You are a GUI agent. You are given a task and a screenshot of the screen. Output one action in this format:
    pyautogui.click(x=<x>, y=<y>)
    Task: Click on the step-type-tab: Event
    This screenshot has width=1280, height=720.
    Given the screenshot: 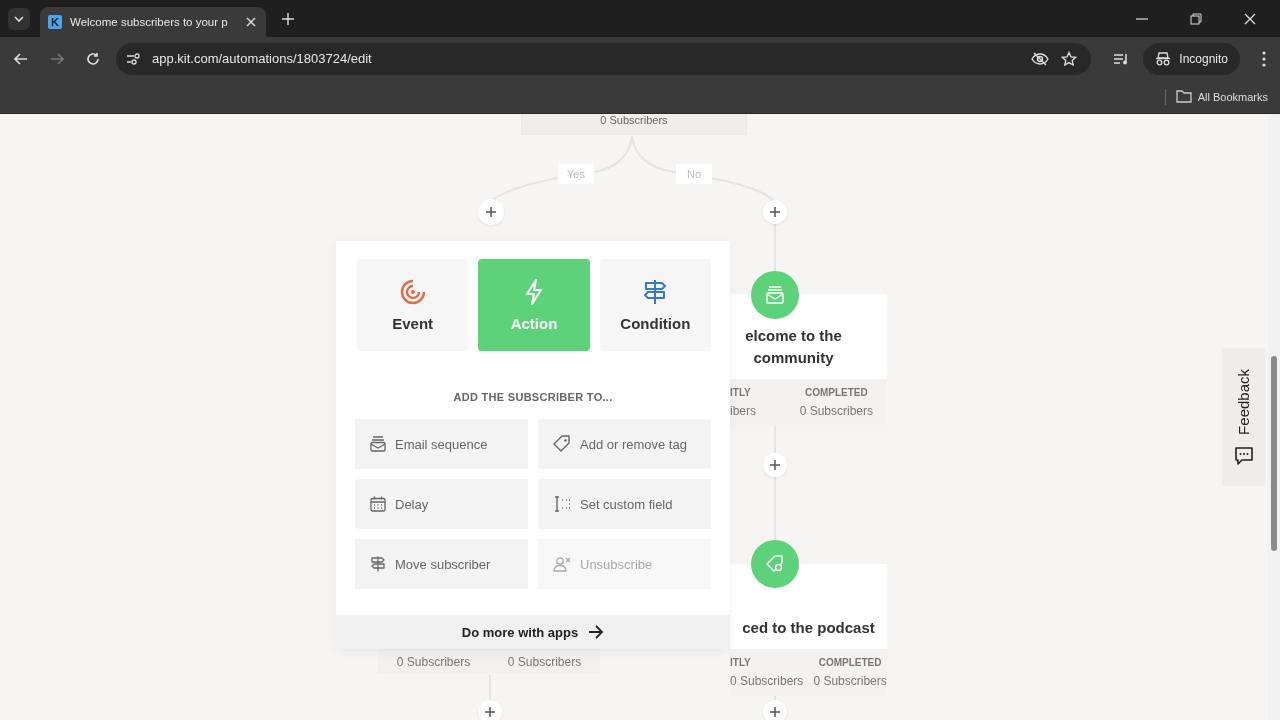 What is the action you would take?
    pyautogui.click(x=413, y=305)
    